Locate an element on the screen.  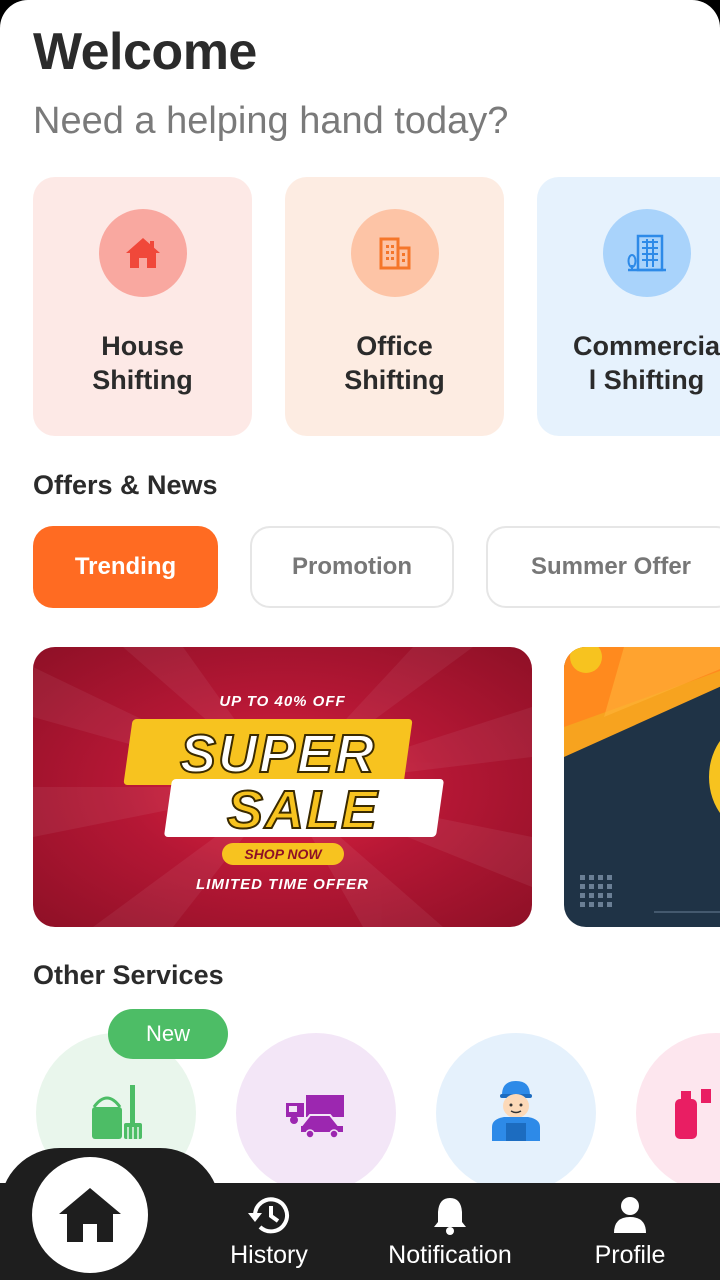
house-icon is located at coordinates (142, 253).